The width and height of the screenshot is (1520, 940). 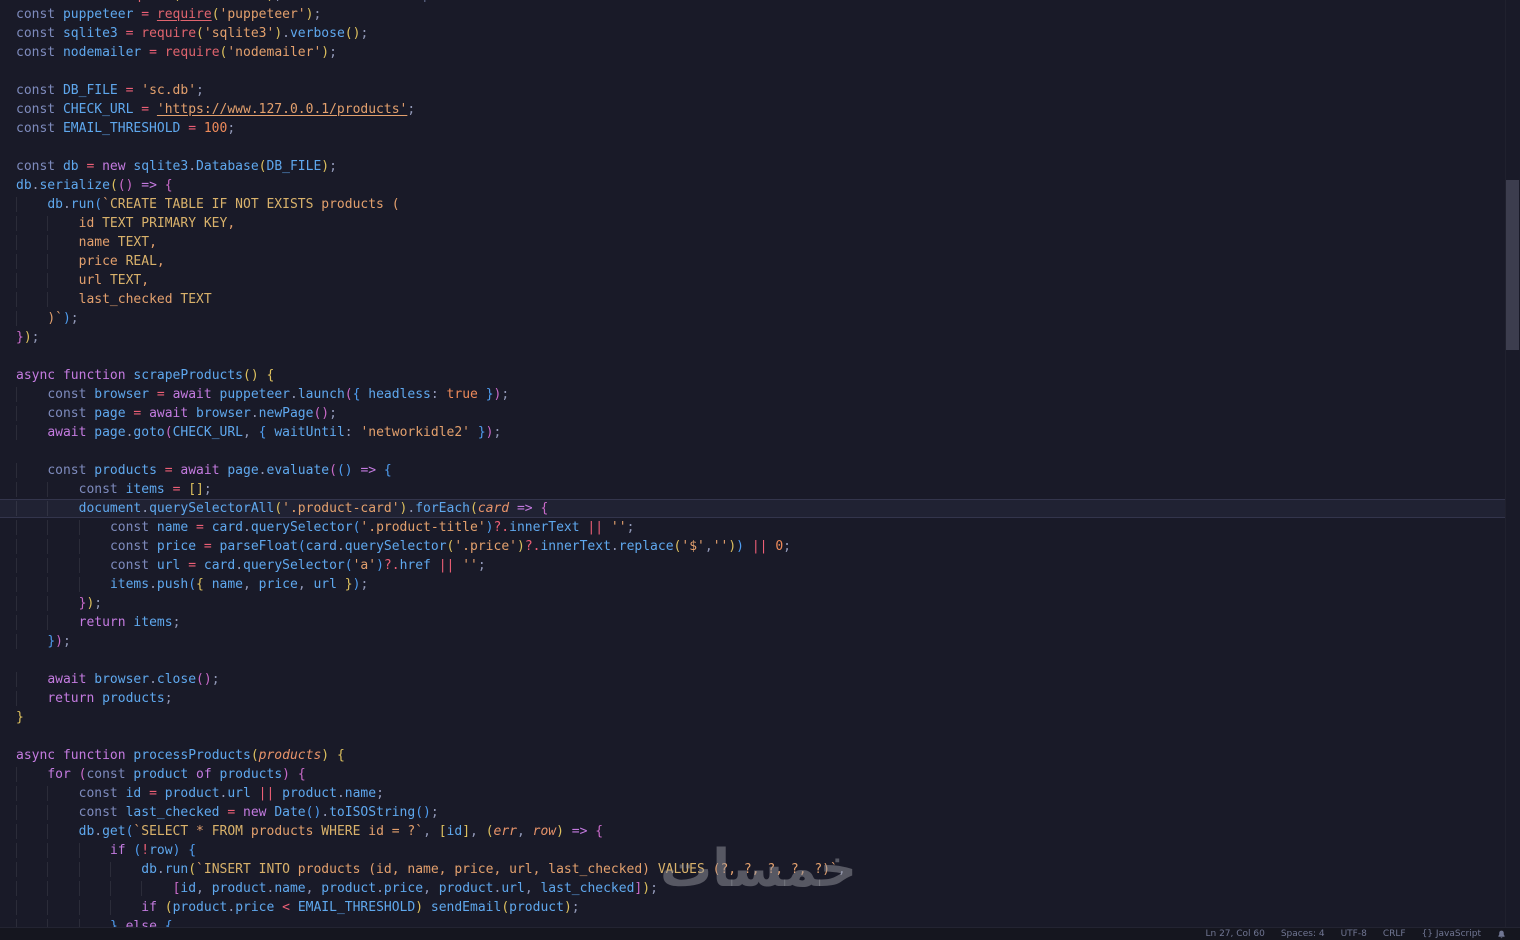 What do you see at coordinates (165, 831) in the screenshot?
I see `code-token: SELECT` at bounding box center [165, 831].